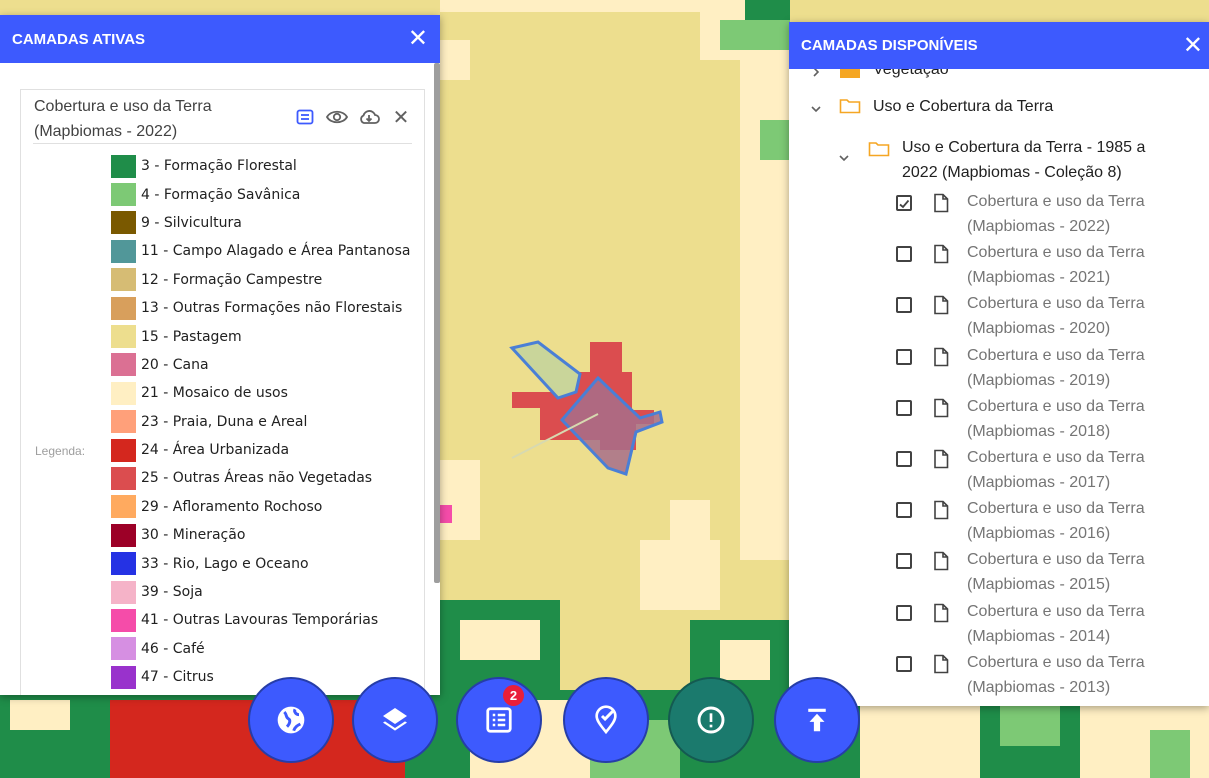 This screenshot has height=778, width=1209. Describe the element at coordinates (1012, 172) in the screenshot. I see `folder-label-line2: 2022 (Mapbiomas - Coleção 8)` at that location.